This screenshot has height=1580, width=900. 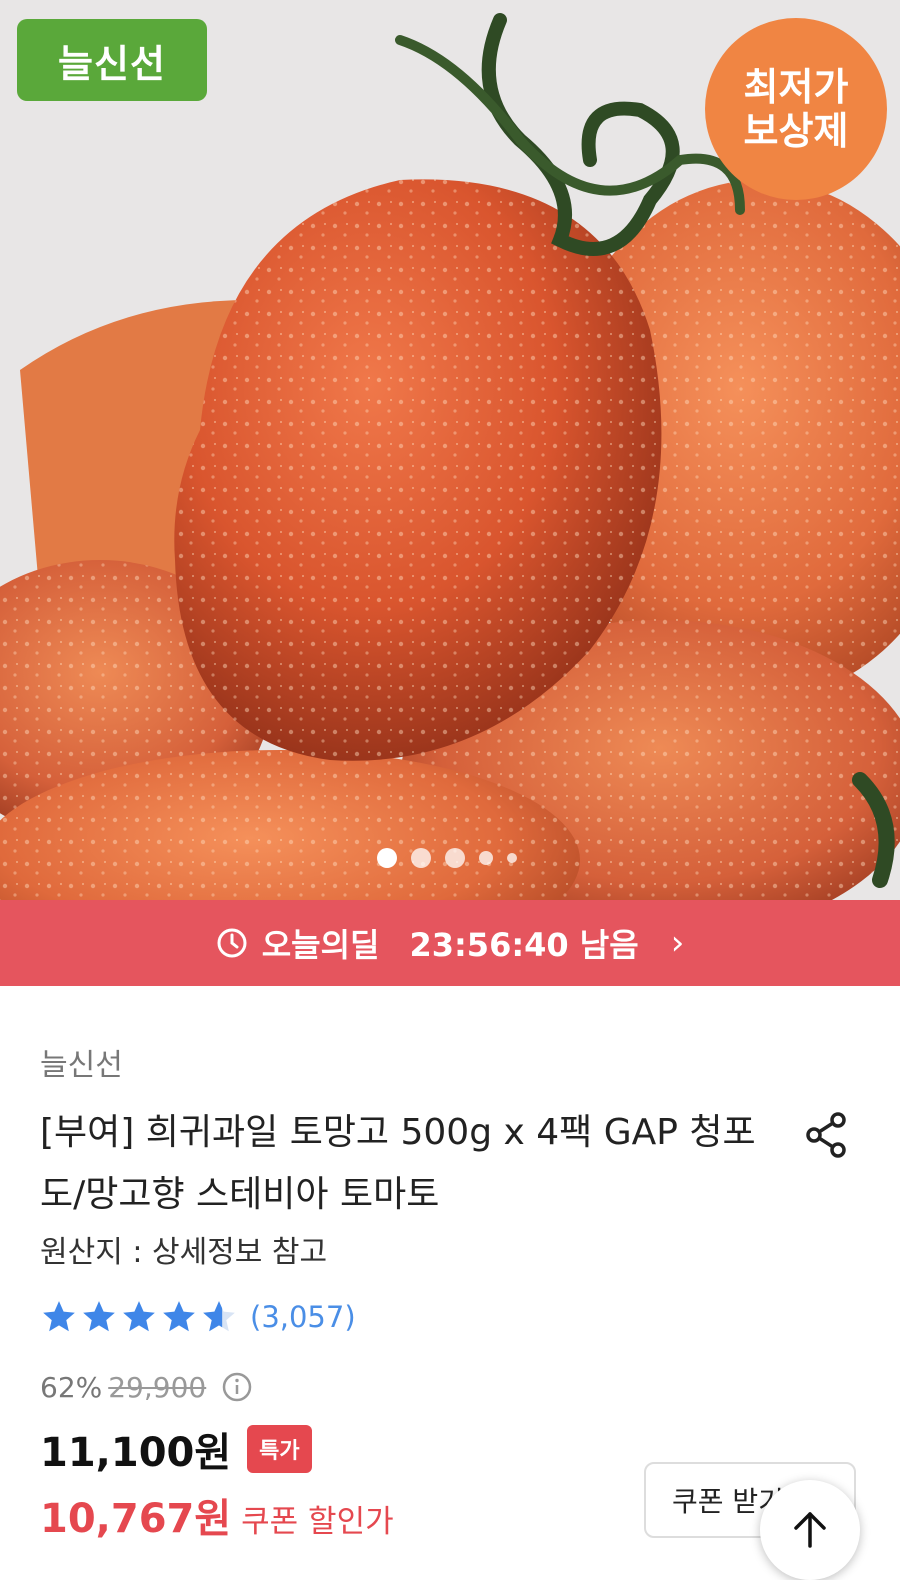 I want to click on scroll-to-top-button, so click(x=810, y=1530).